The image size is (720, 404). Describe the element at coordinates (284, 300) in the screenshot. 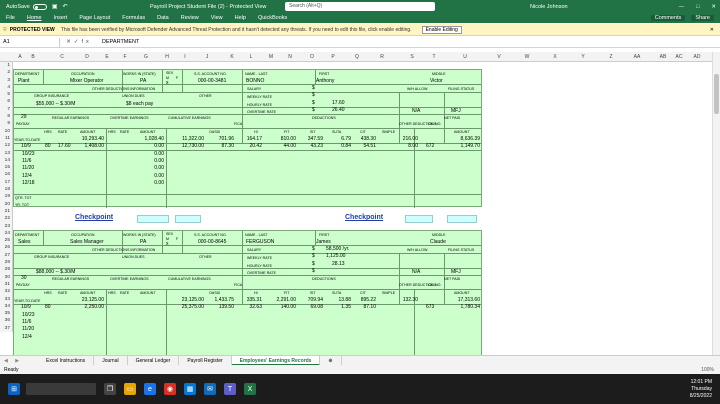

I see `ytd-fit: 2,291.00` at that location.